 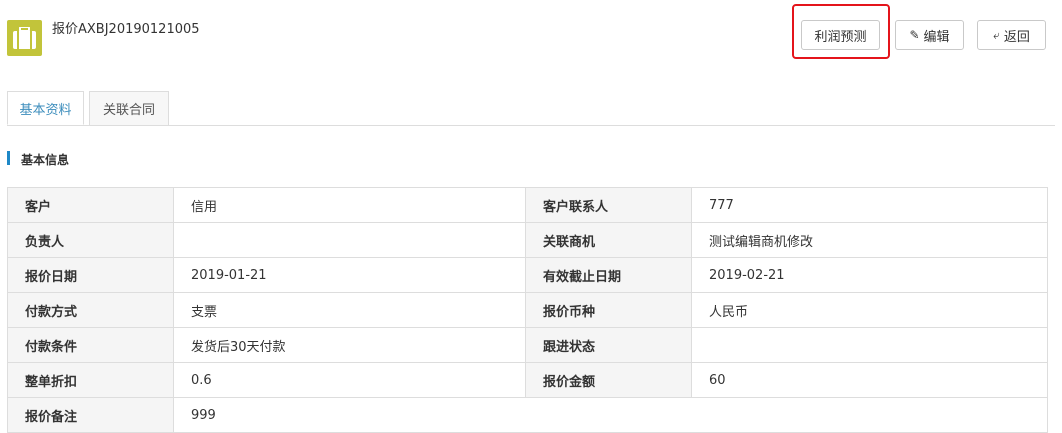 What do you see at coordinates (90, 310) in the screenshot?
I see `field-label: 付款方式` at bounding box center [90, 310].